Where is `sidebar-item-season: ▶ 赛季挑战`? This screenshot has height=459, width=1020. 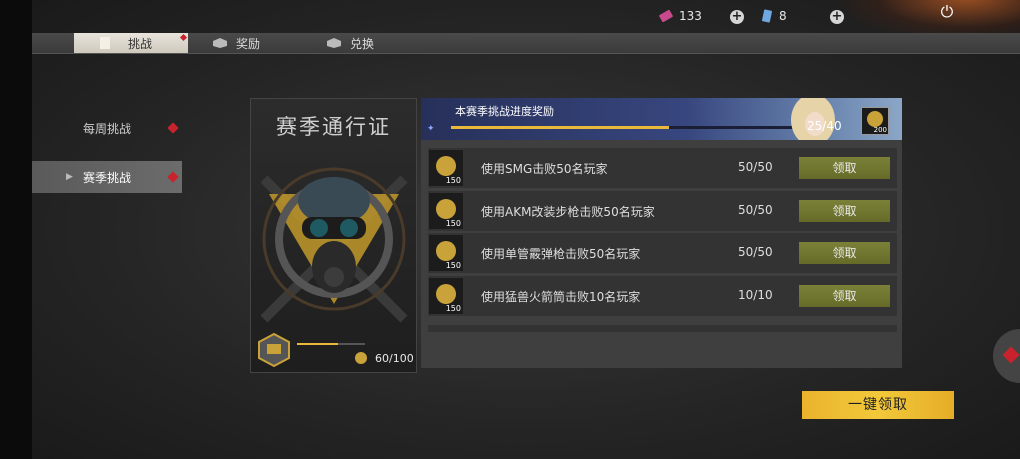
sidebar-item-season: ▶ 赛季挑战 is located at coordinates (107, 177).